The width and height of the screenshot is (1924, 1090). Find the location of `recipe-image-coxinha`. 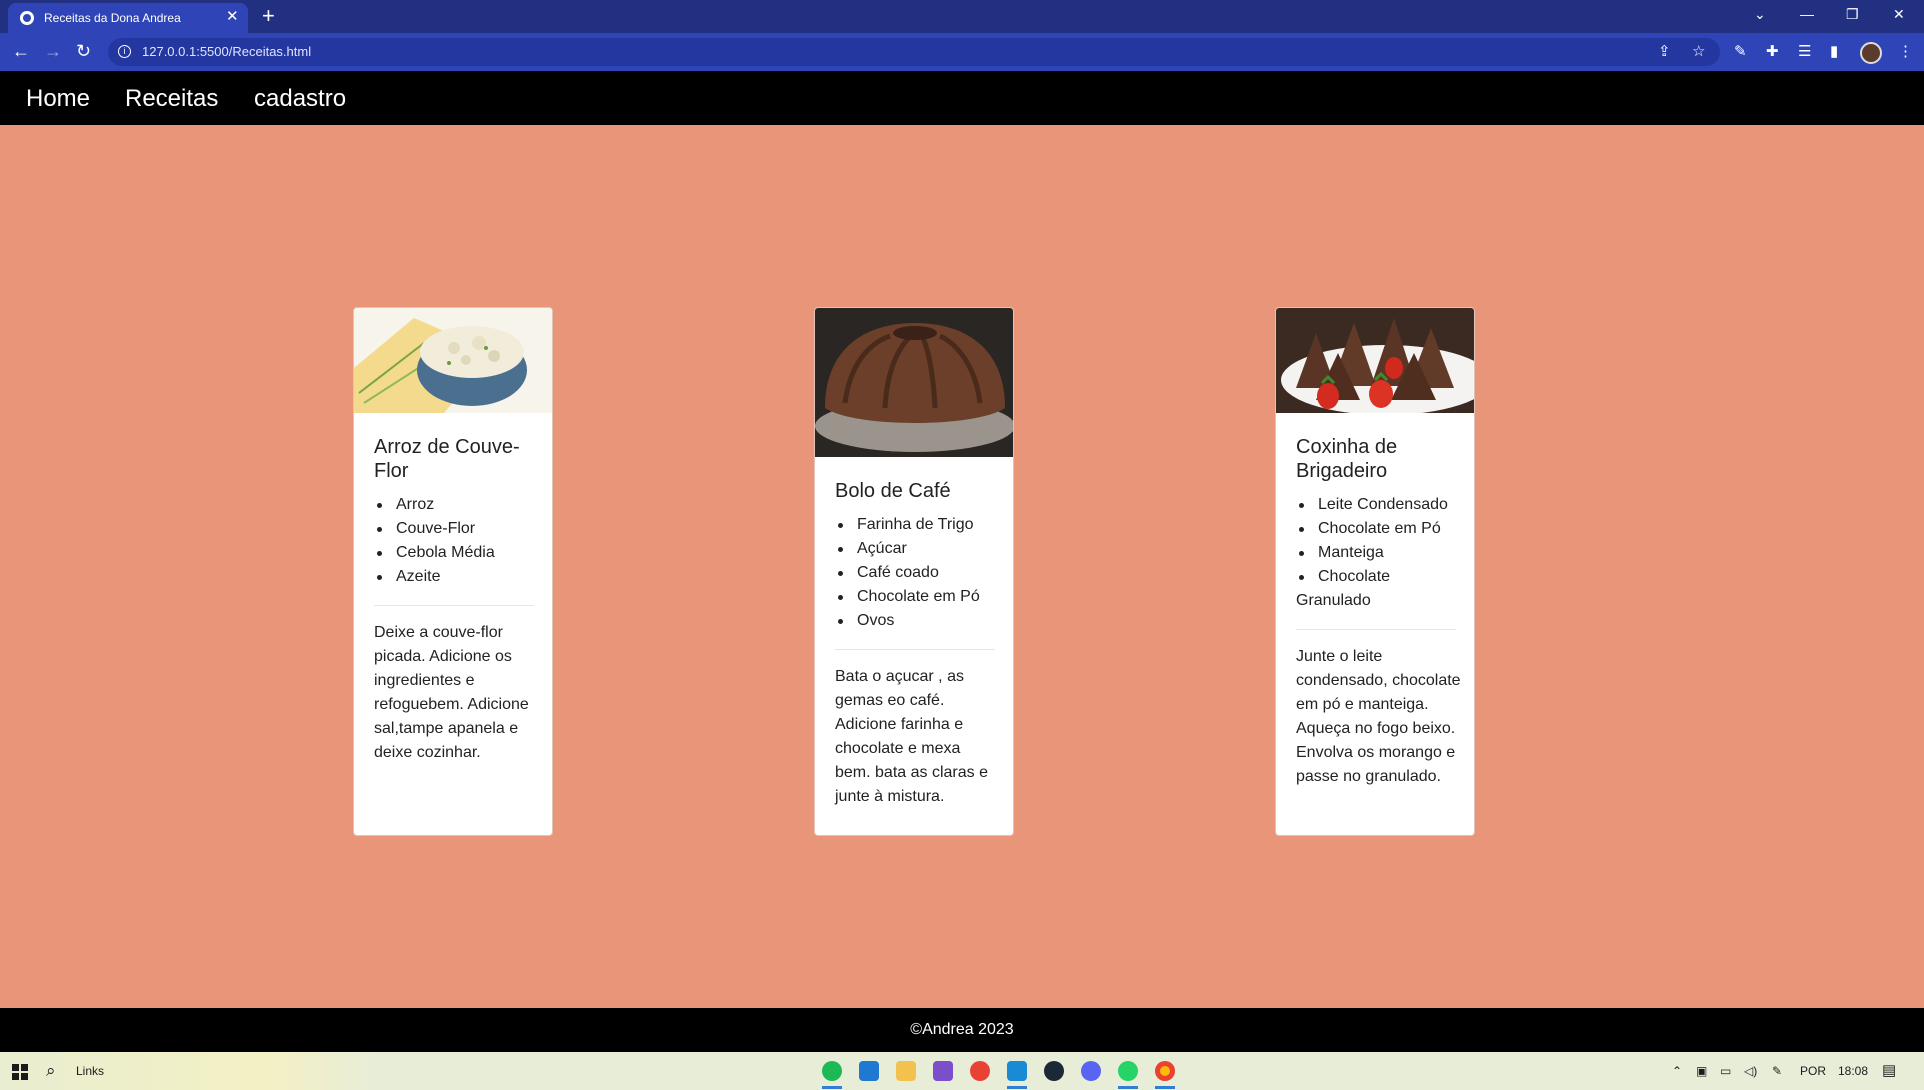

recipe-image-coxinha is located at coordinates (1375, 360).